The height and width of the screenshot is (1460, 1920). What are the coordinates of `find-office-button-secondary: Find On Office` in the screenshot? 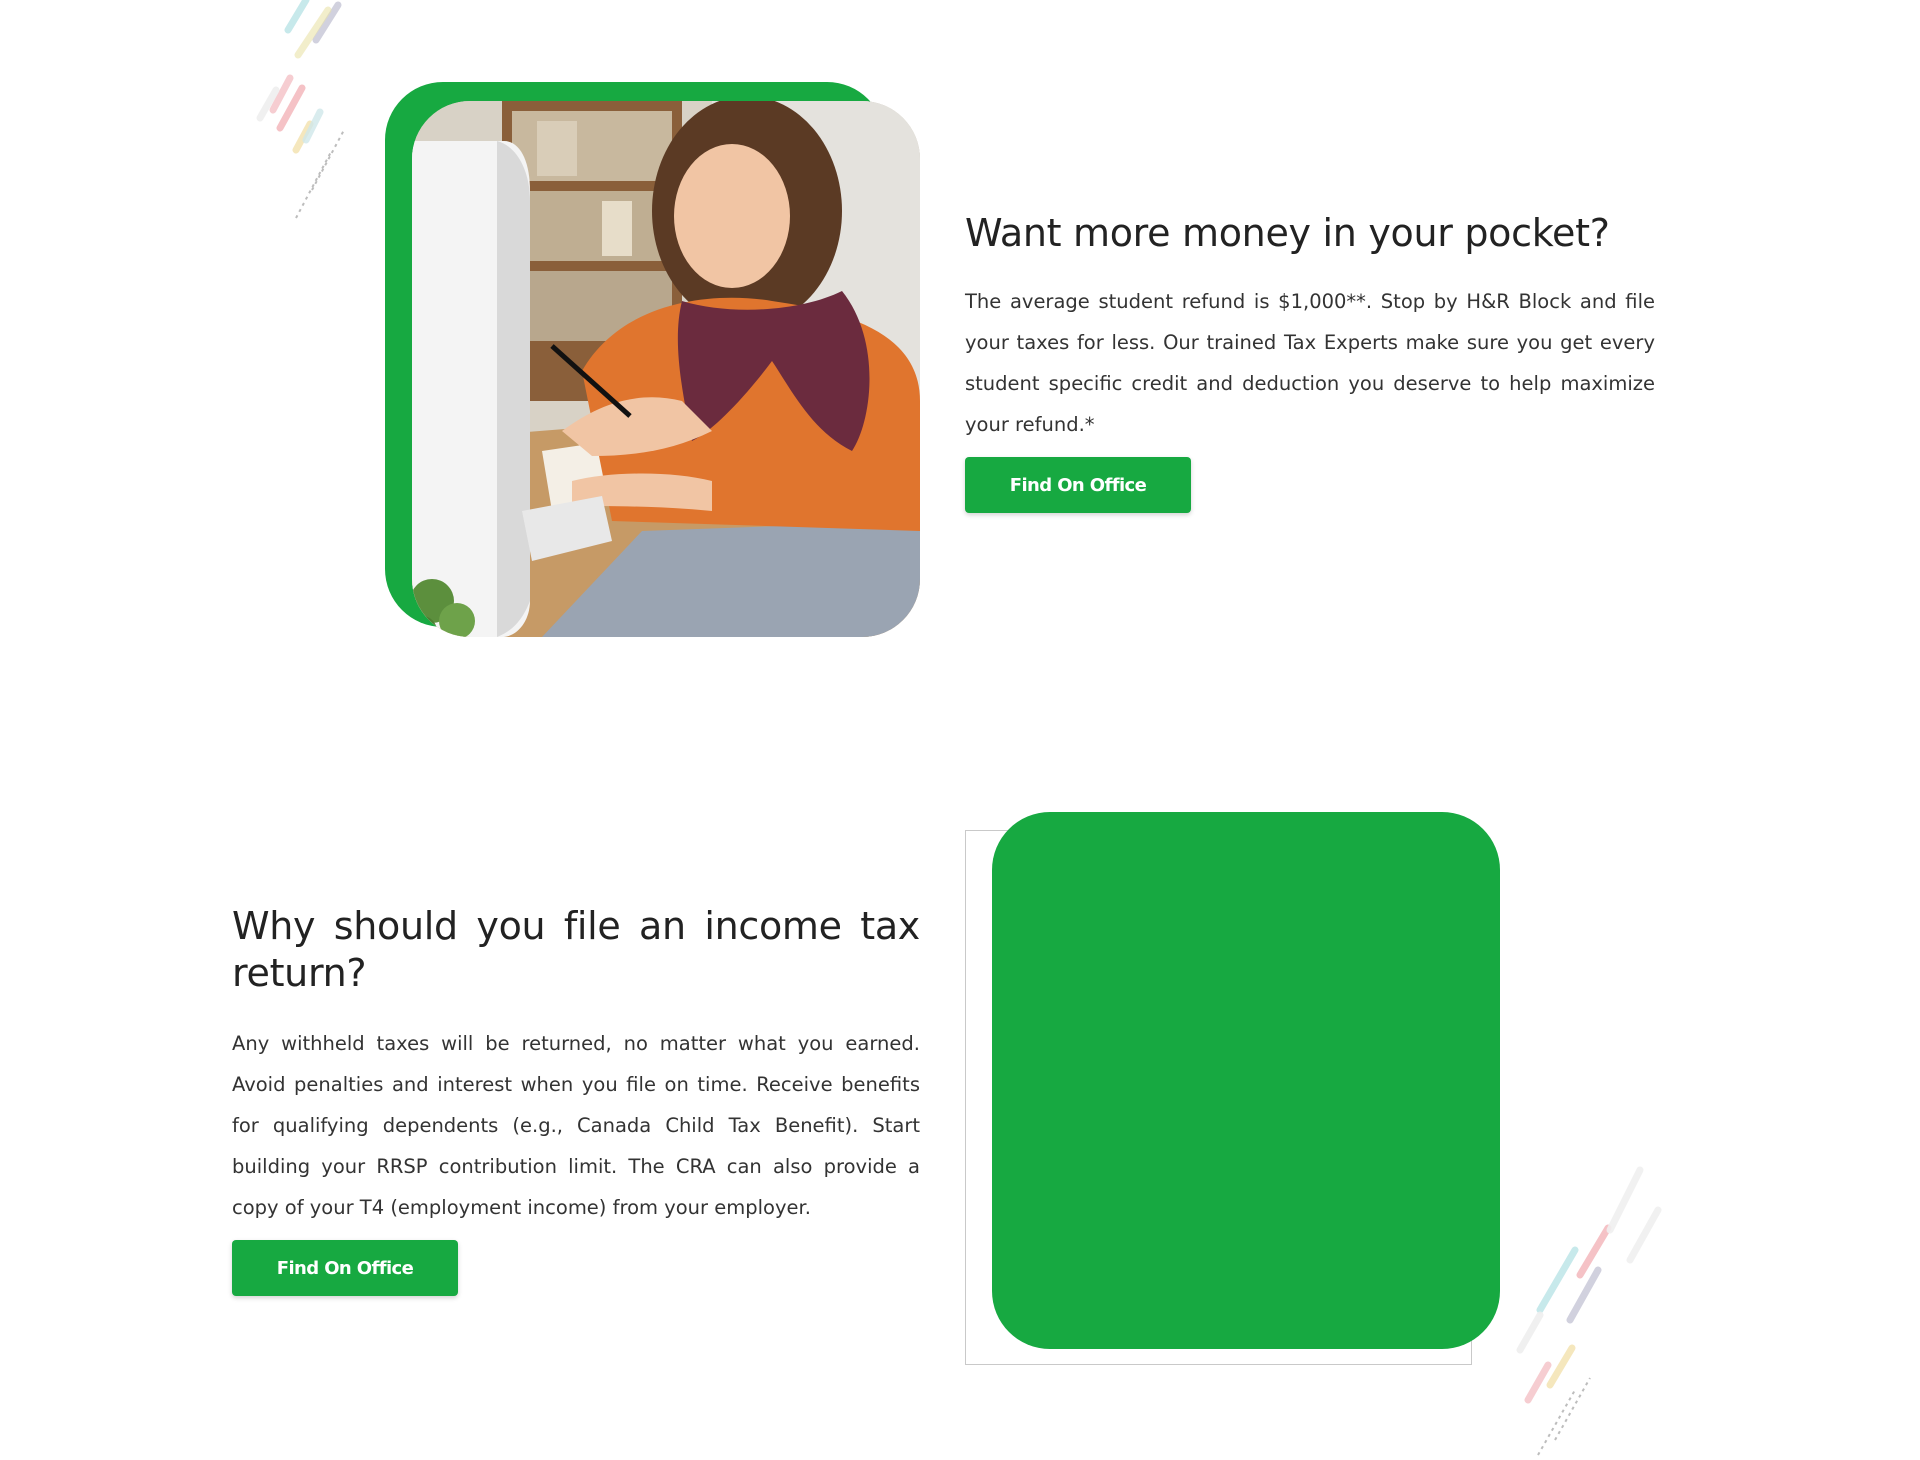 It's located at (345, 1268).